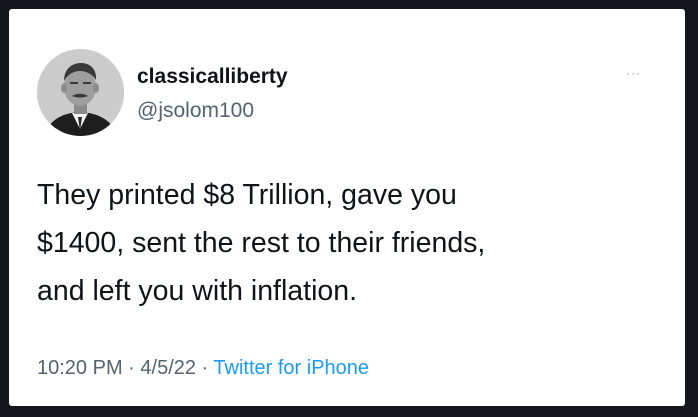 This screenshot has width=698, height=417. What do you see at coordinates (261, 243) in the screenshot?
I see `tweet-text-line: $1400, sent the rest to their friends,` at bounding box center [261, 243].